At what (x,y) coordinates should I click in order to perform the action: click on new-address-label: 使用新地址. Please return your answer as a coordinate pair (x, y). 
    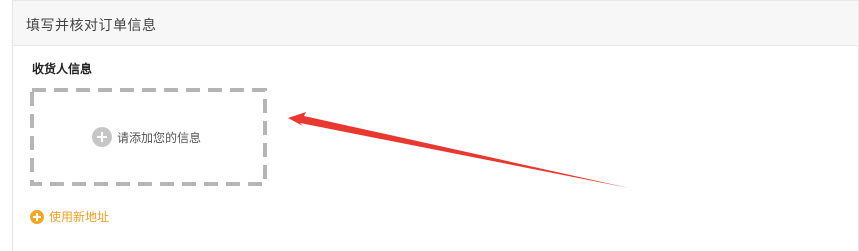
    Looking at the image, I should click on (79, 217).